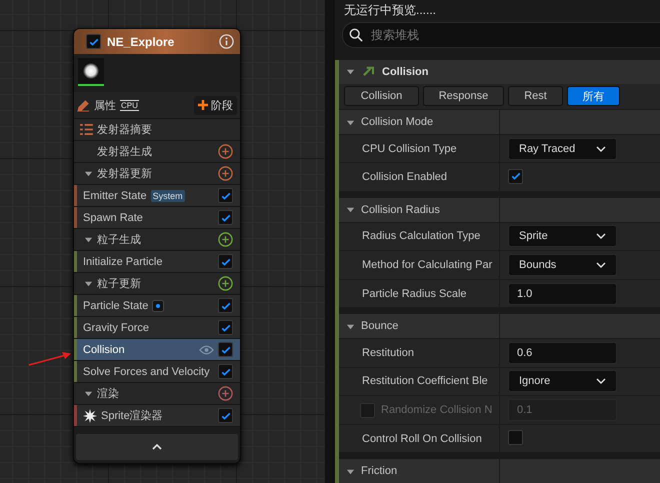 The image size is (660, 483). I want to click on section-title: Collision, so click(405, 72).